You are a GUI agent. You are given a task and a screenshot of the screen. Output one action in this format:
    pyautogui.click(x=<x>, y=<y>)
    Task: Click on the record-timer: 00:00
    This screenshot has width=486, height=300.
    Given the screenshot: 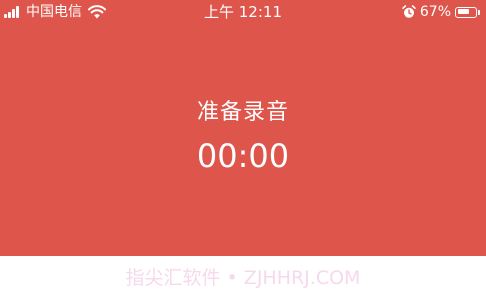 What is the action you would take?
    pyautogui.click(x=243, y=156)
    